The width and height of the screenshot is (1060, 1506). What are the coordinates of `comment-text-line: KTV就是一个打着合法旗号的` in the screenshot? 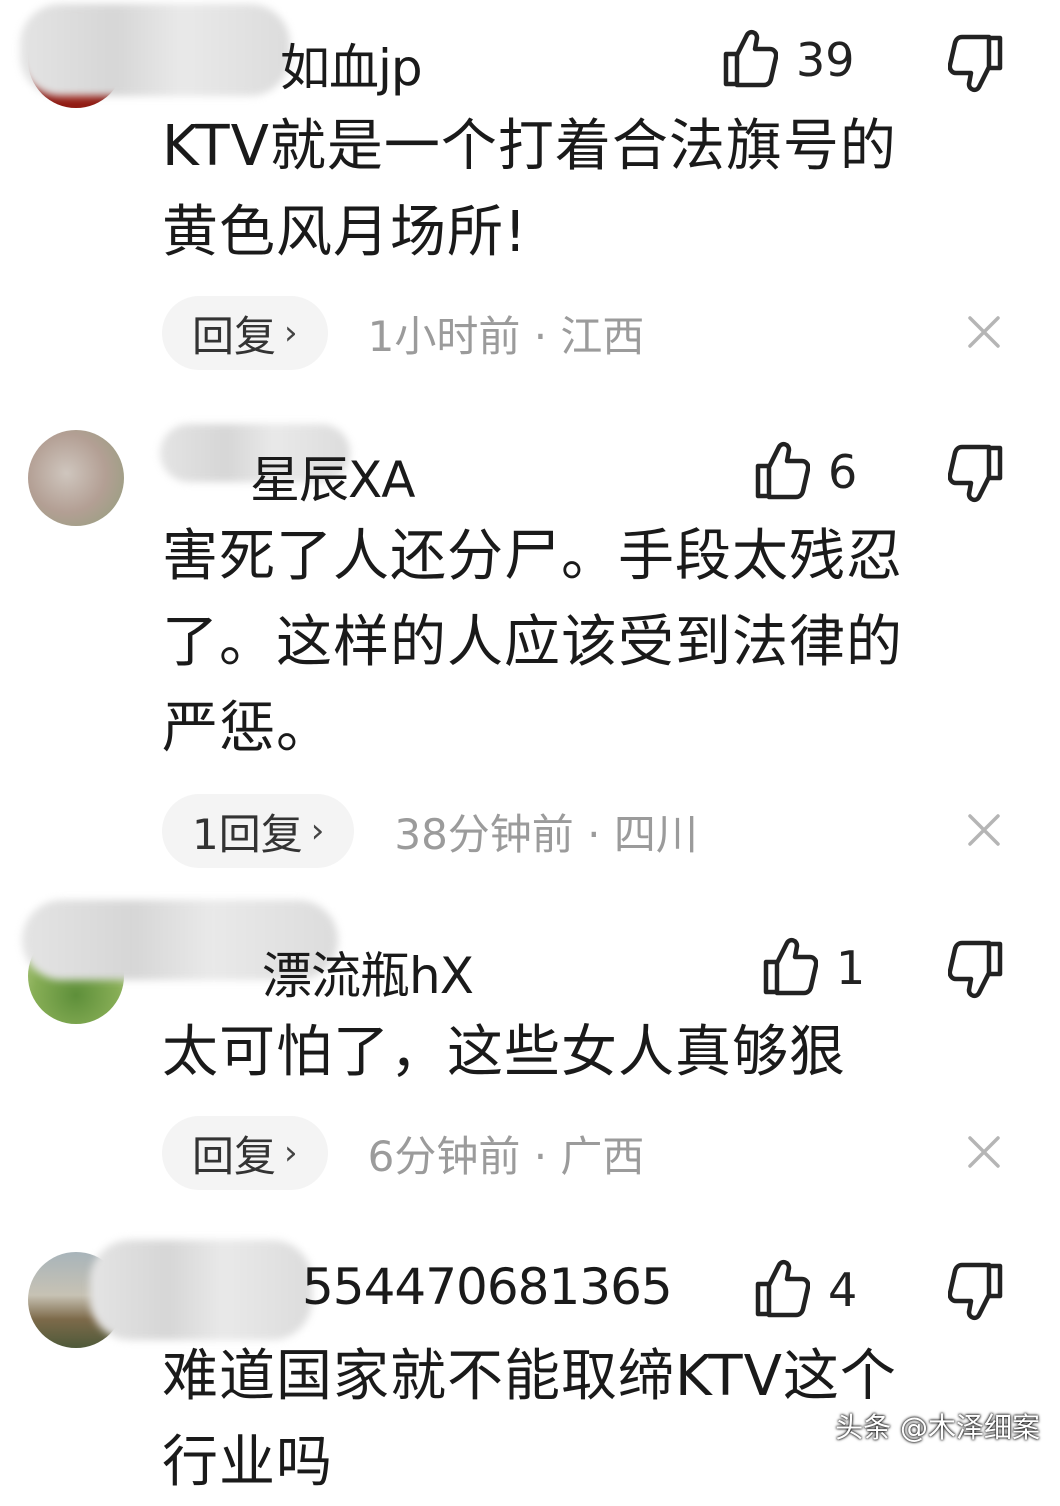 It's located at (529, 146).